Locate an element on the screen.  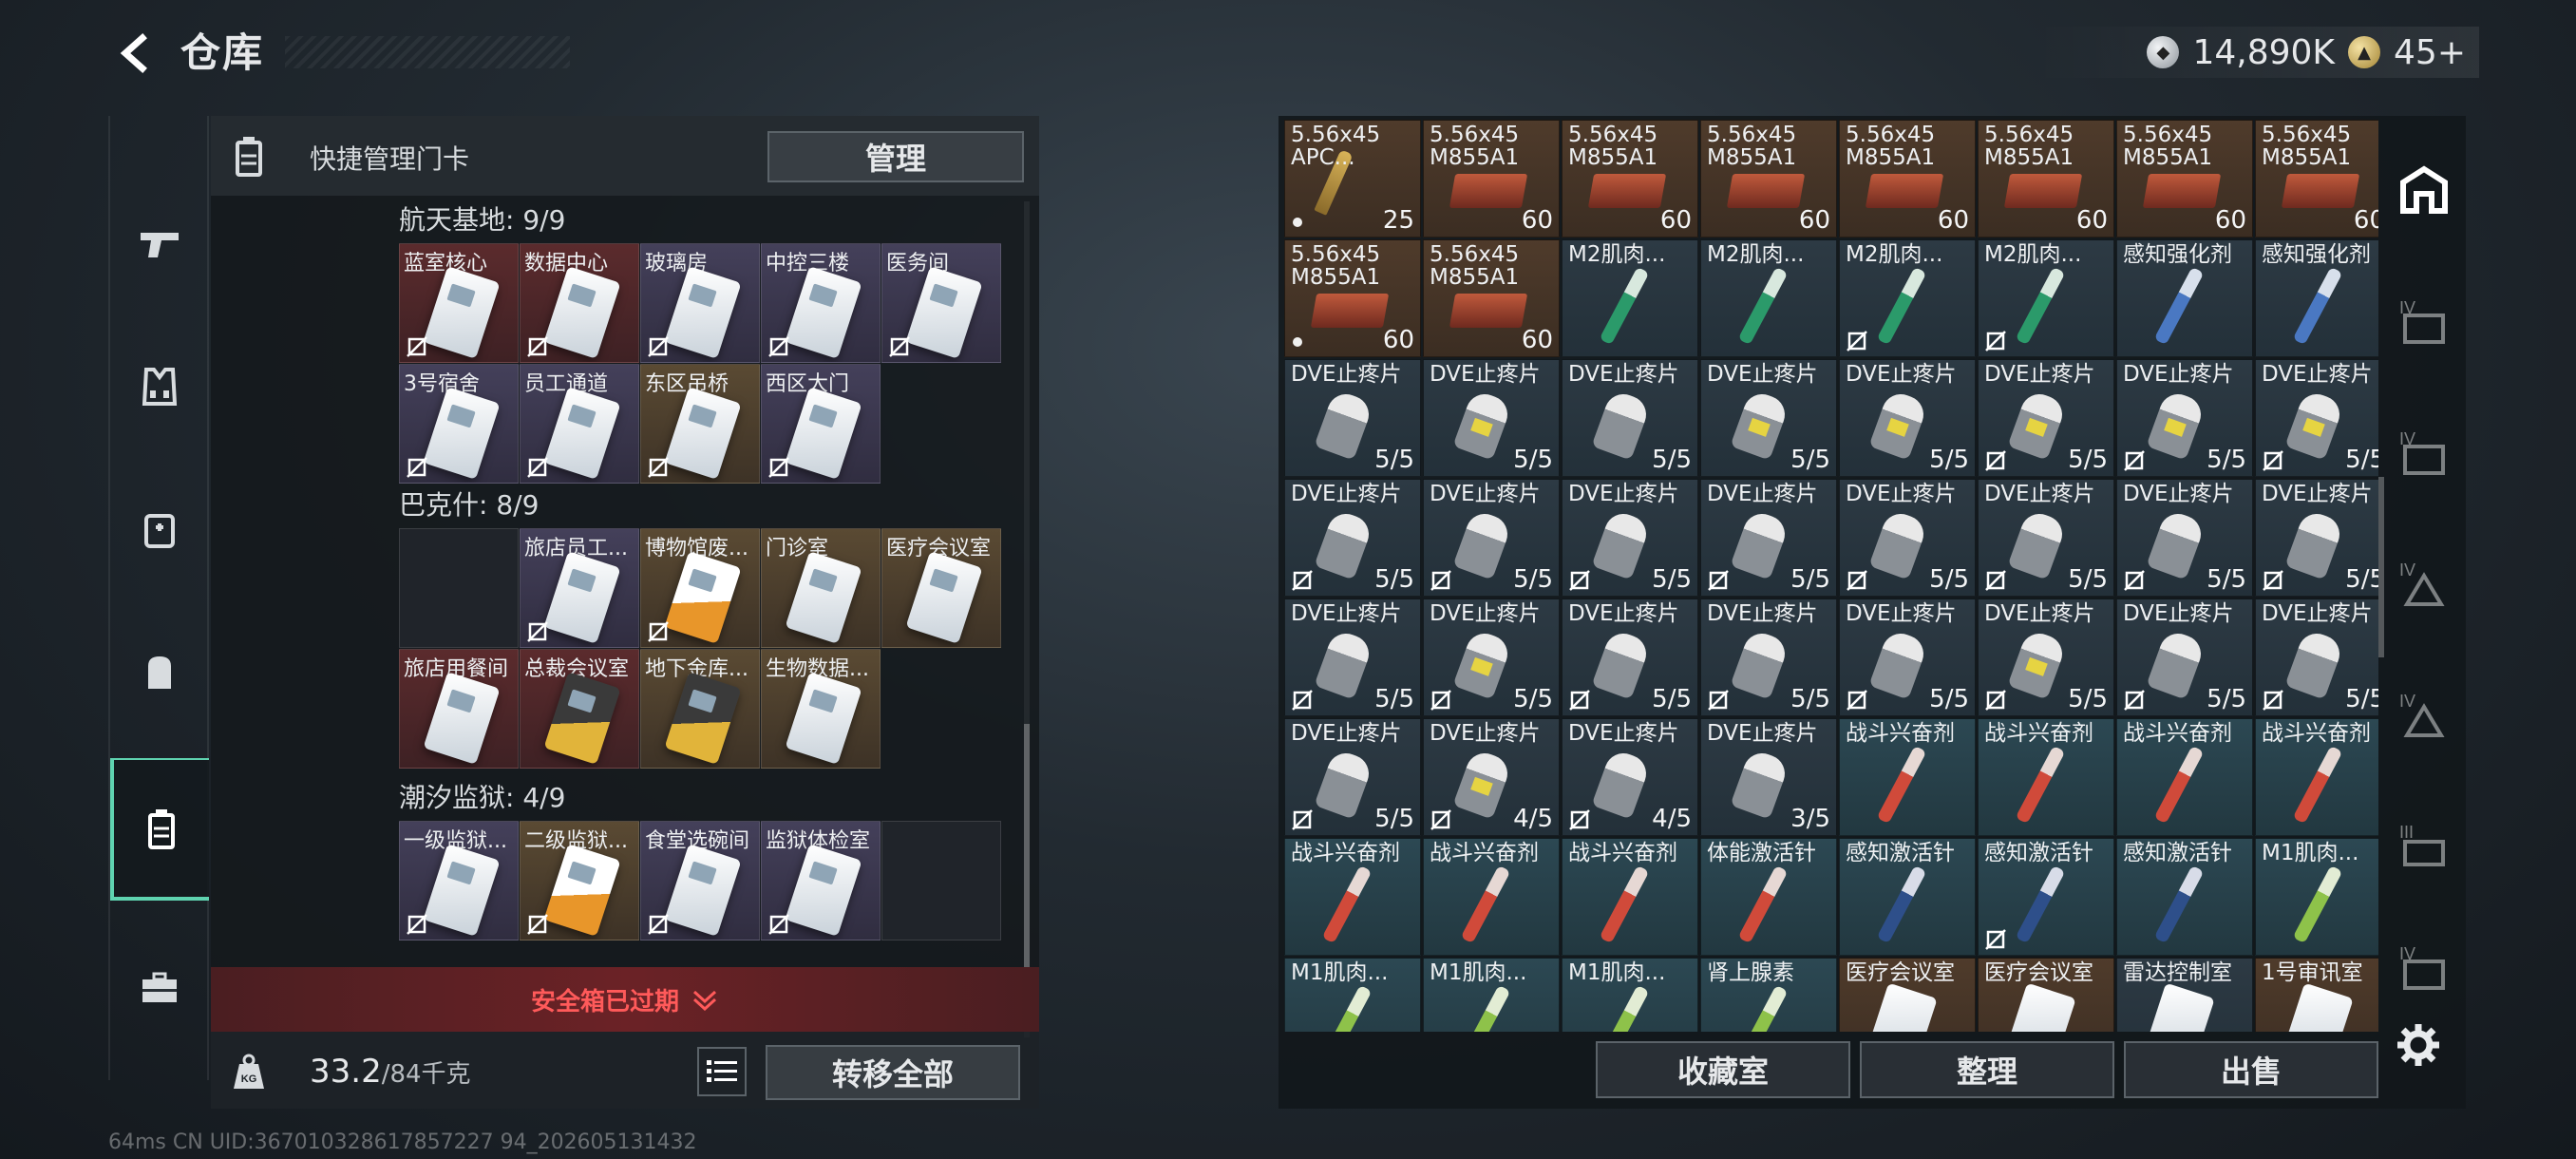
manage-button: 管理 is located at coordinates (895, 156).